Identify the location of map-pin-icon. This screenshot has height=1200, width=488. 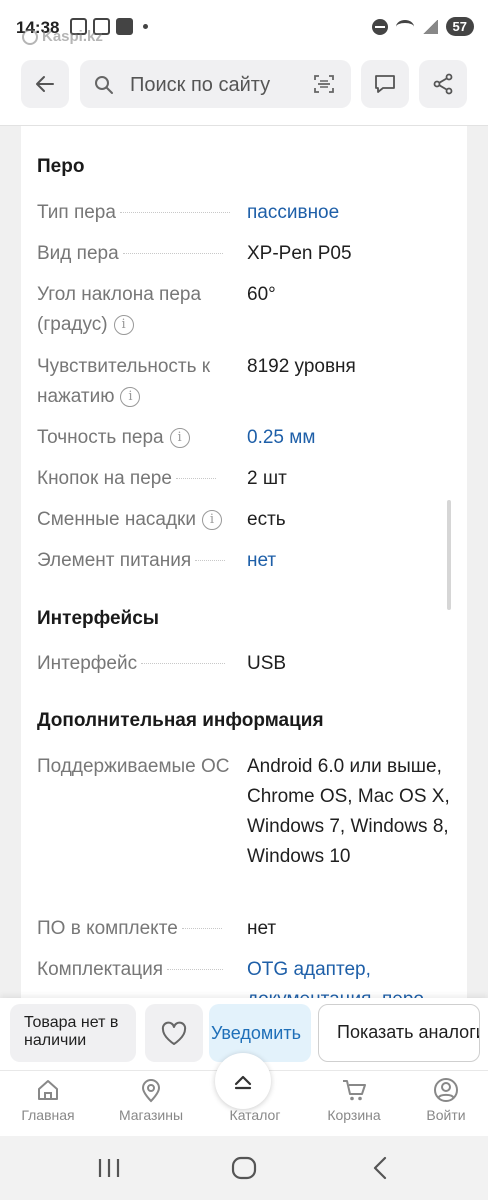
(151, 1091).